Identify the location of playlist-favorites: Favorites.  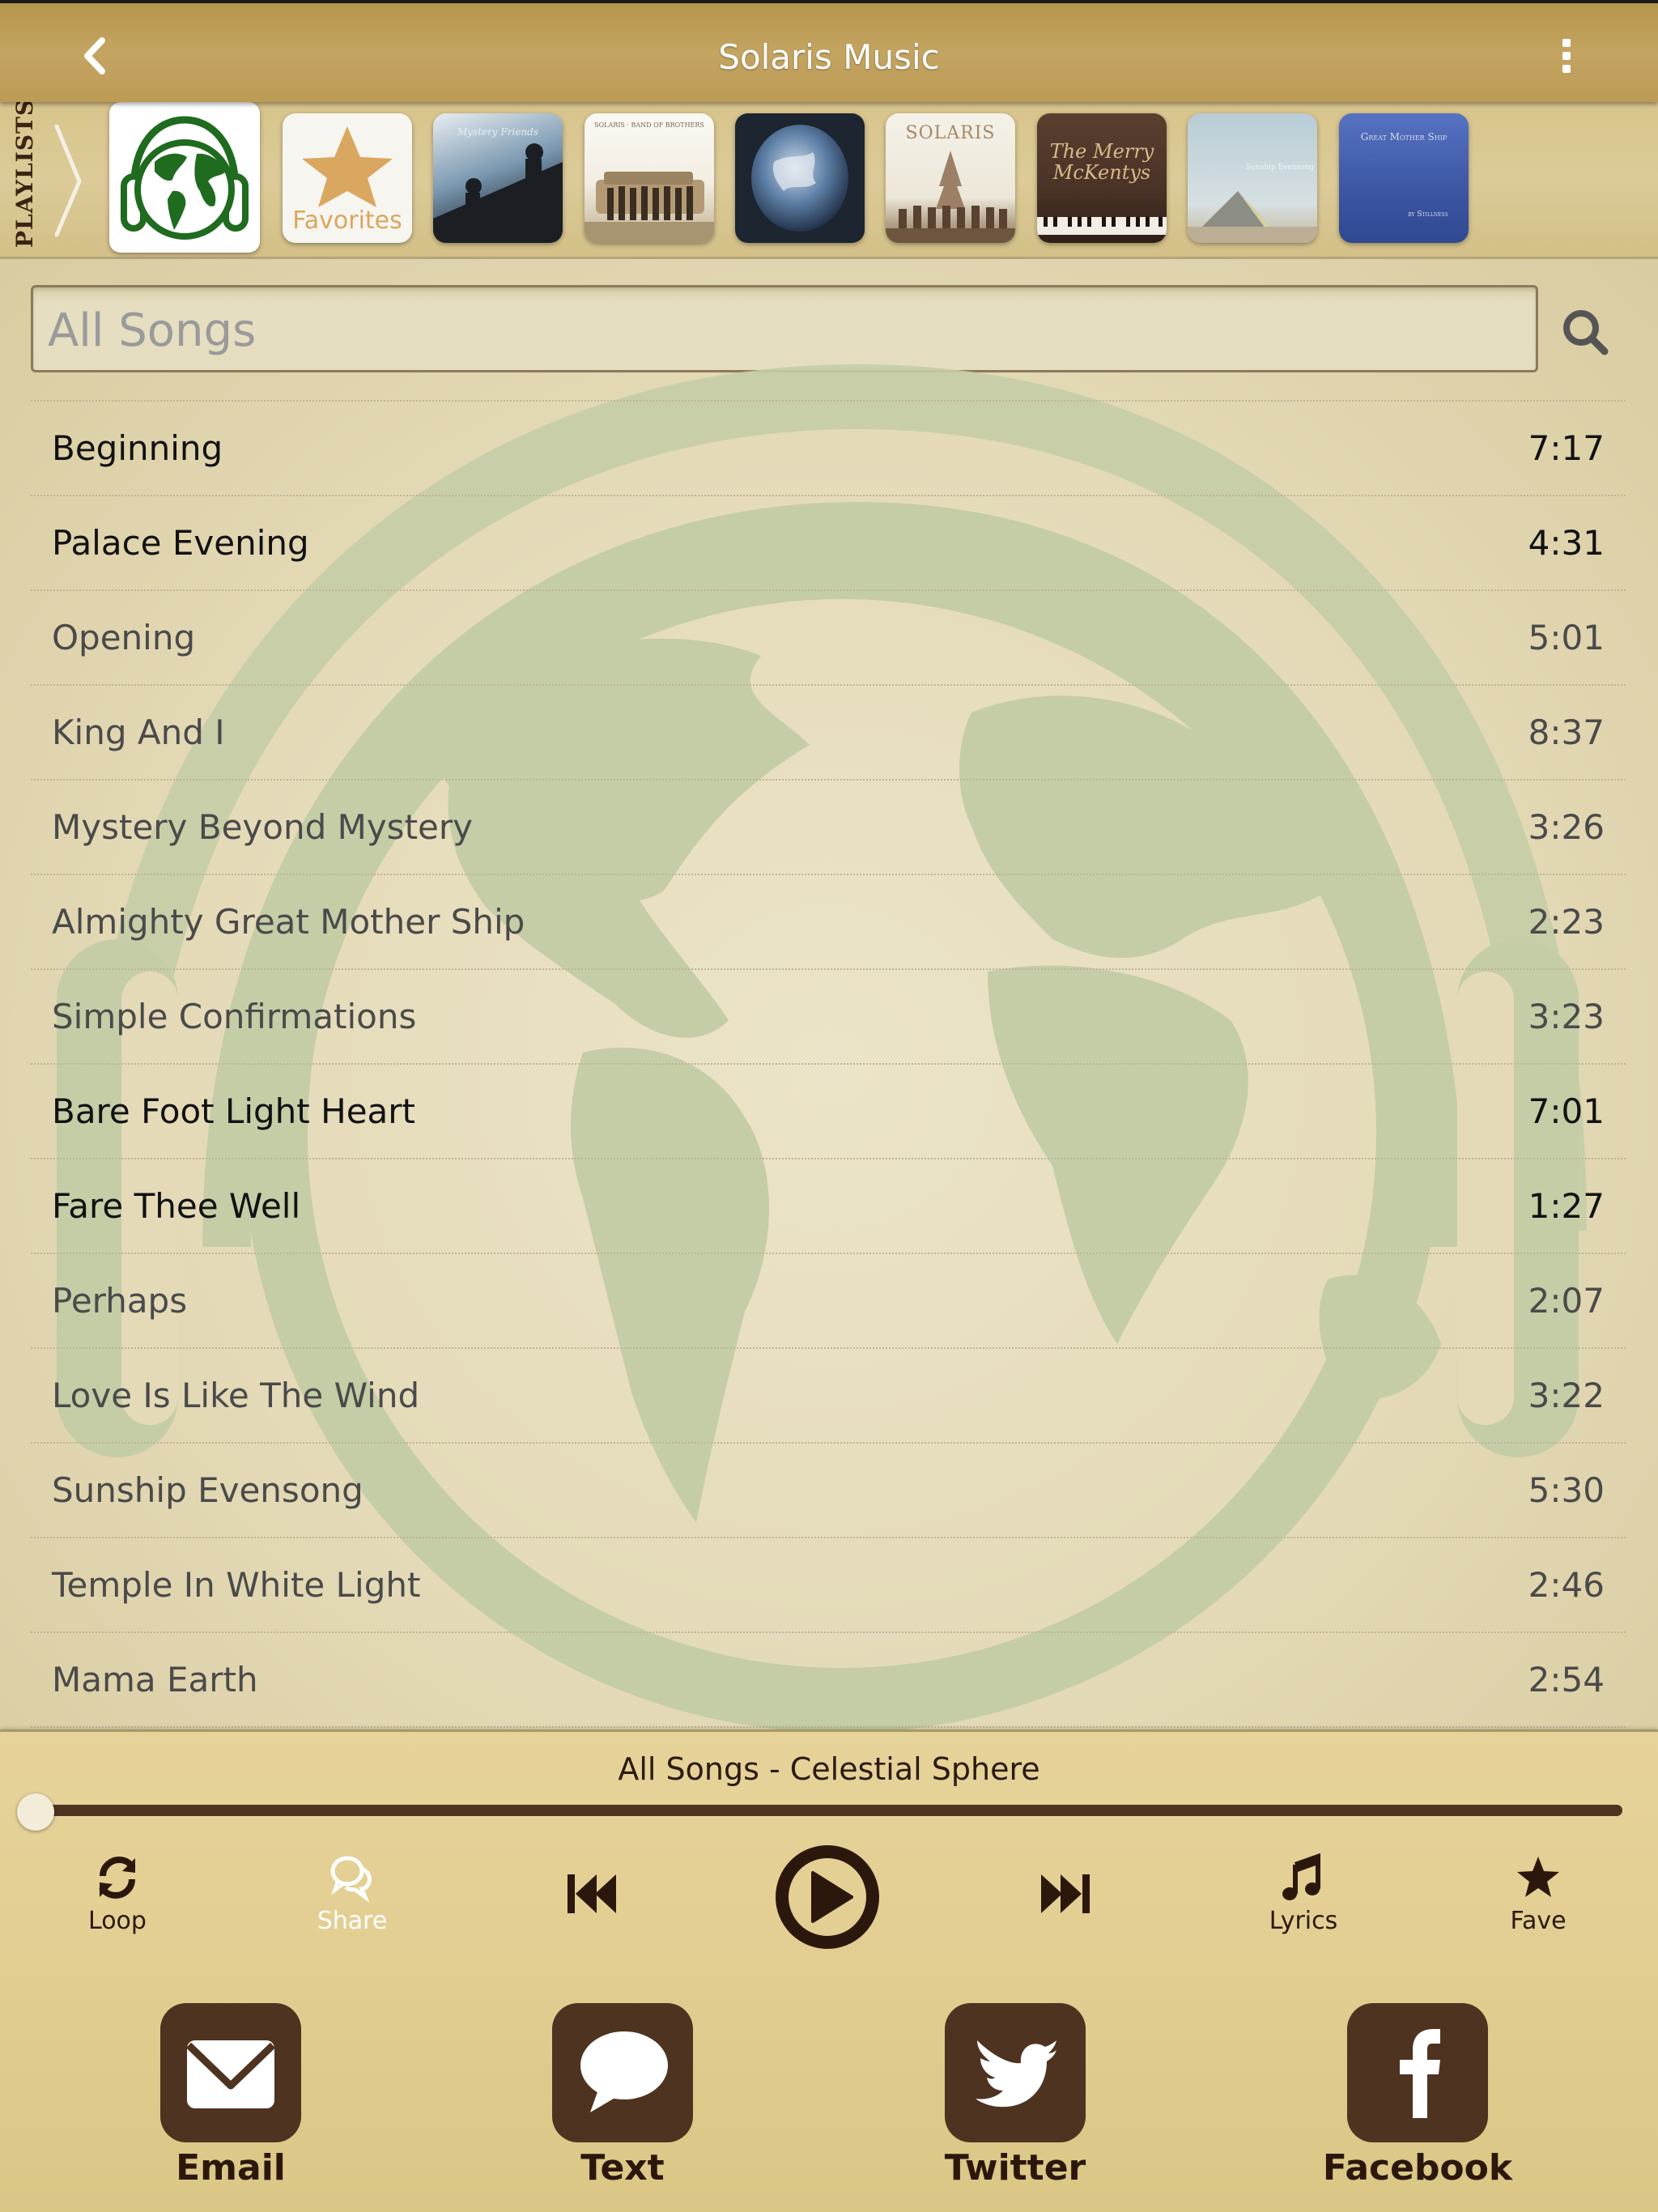
(347, 178).